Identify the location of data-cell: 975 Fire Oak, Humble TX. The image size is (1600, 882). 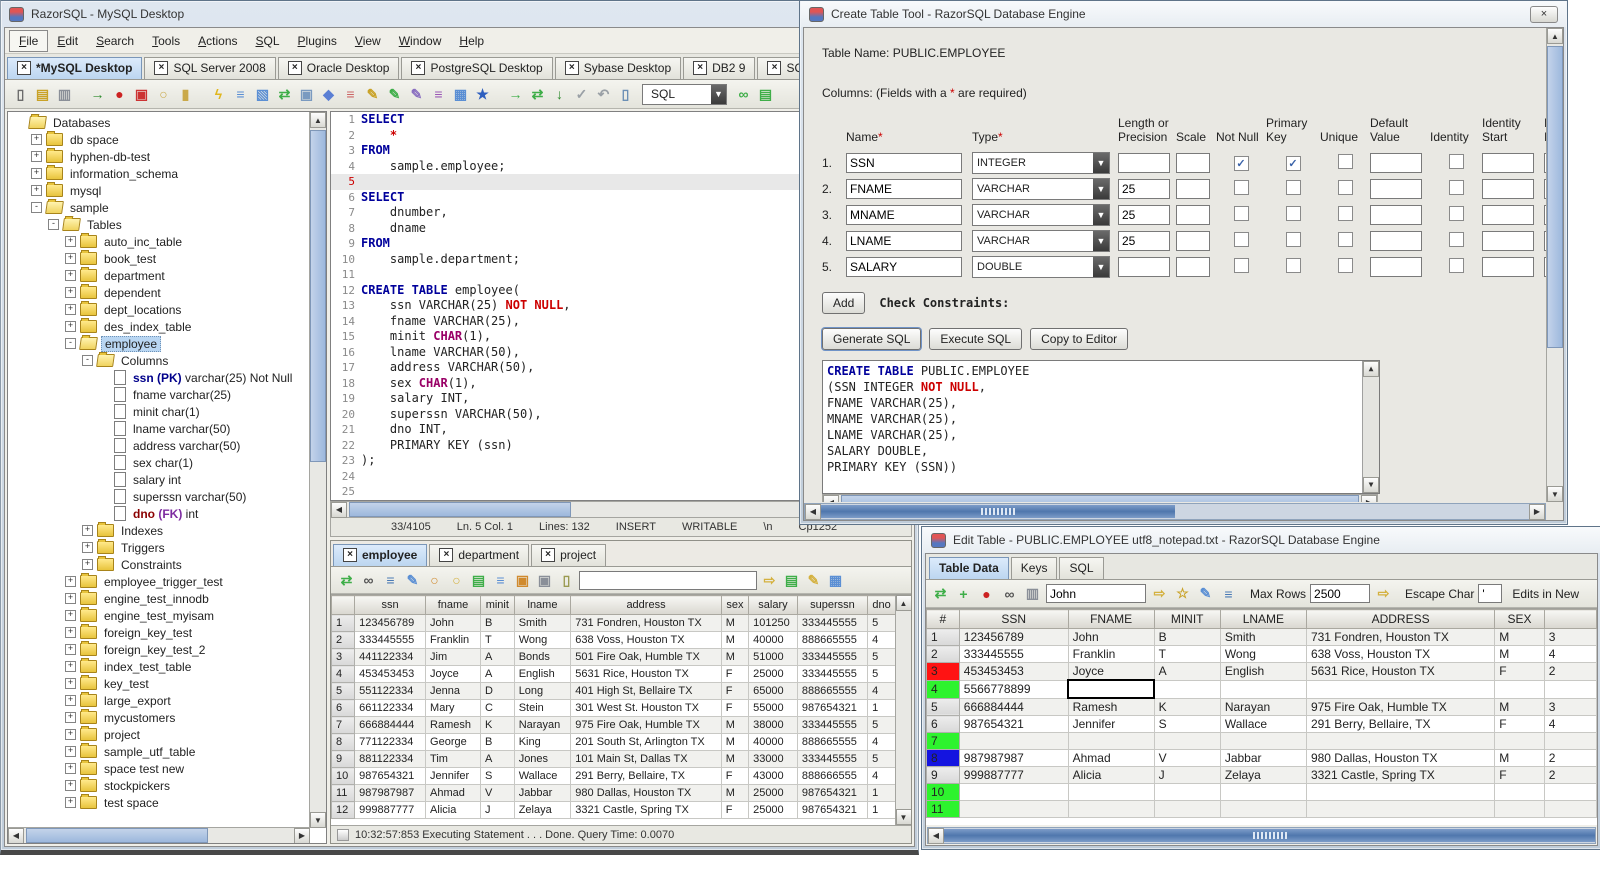
(1400, 706).